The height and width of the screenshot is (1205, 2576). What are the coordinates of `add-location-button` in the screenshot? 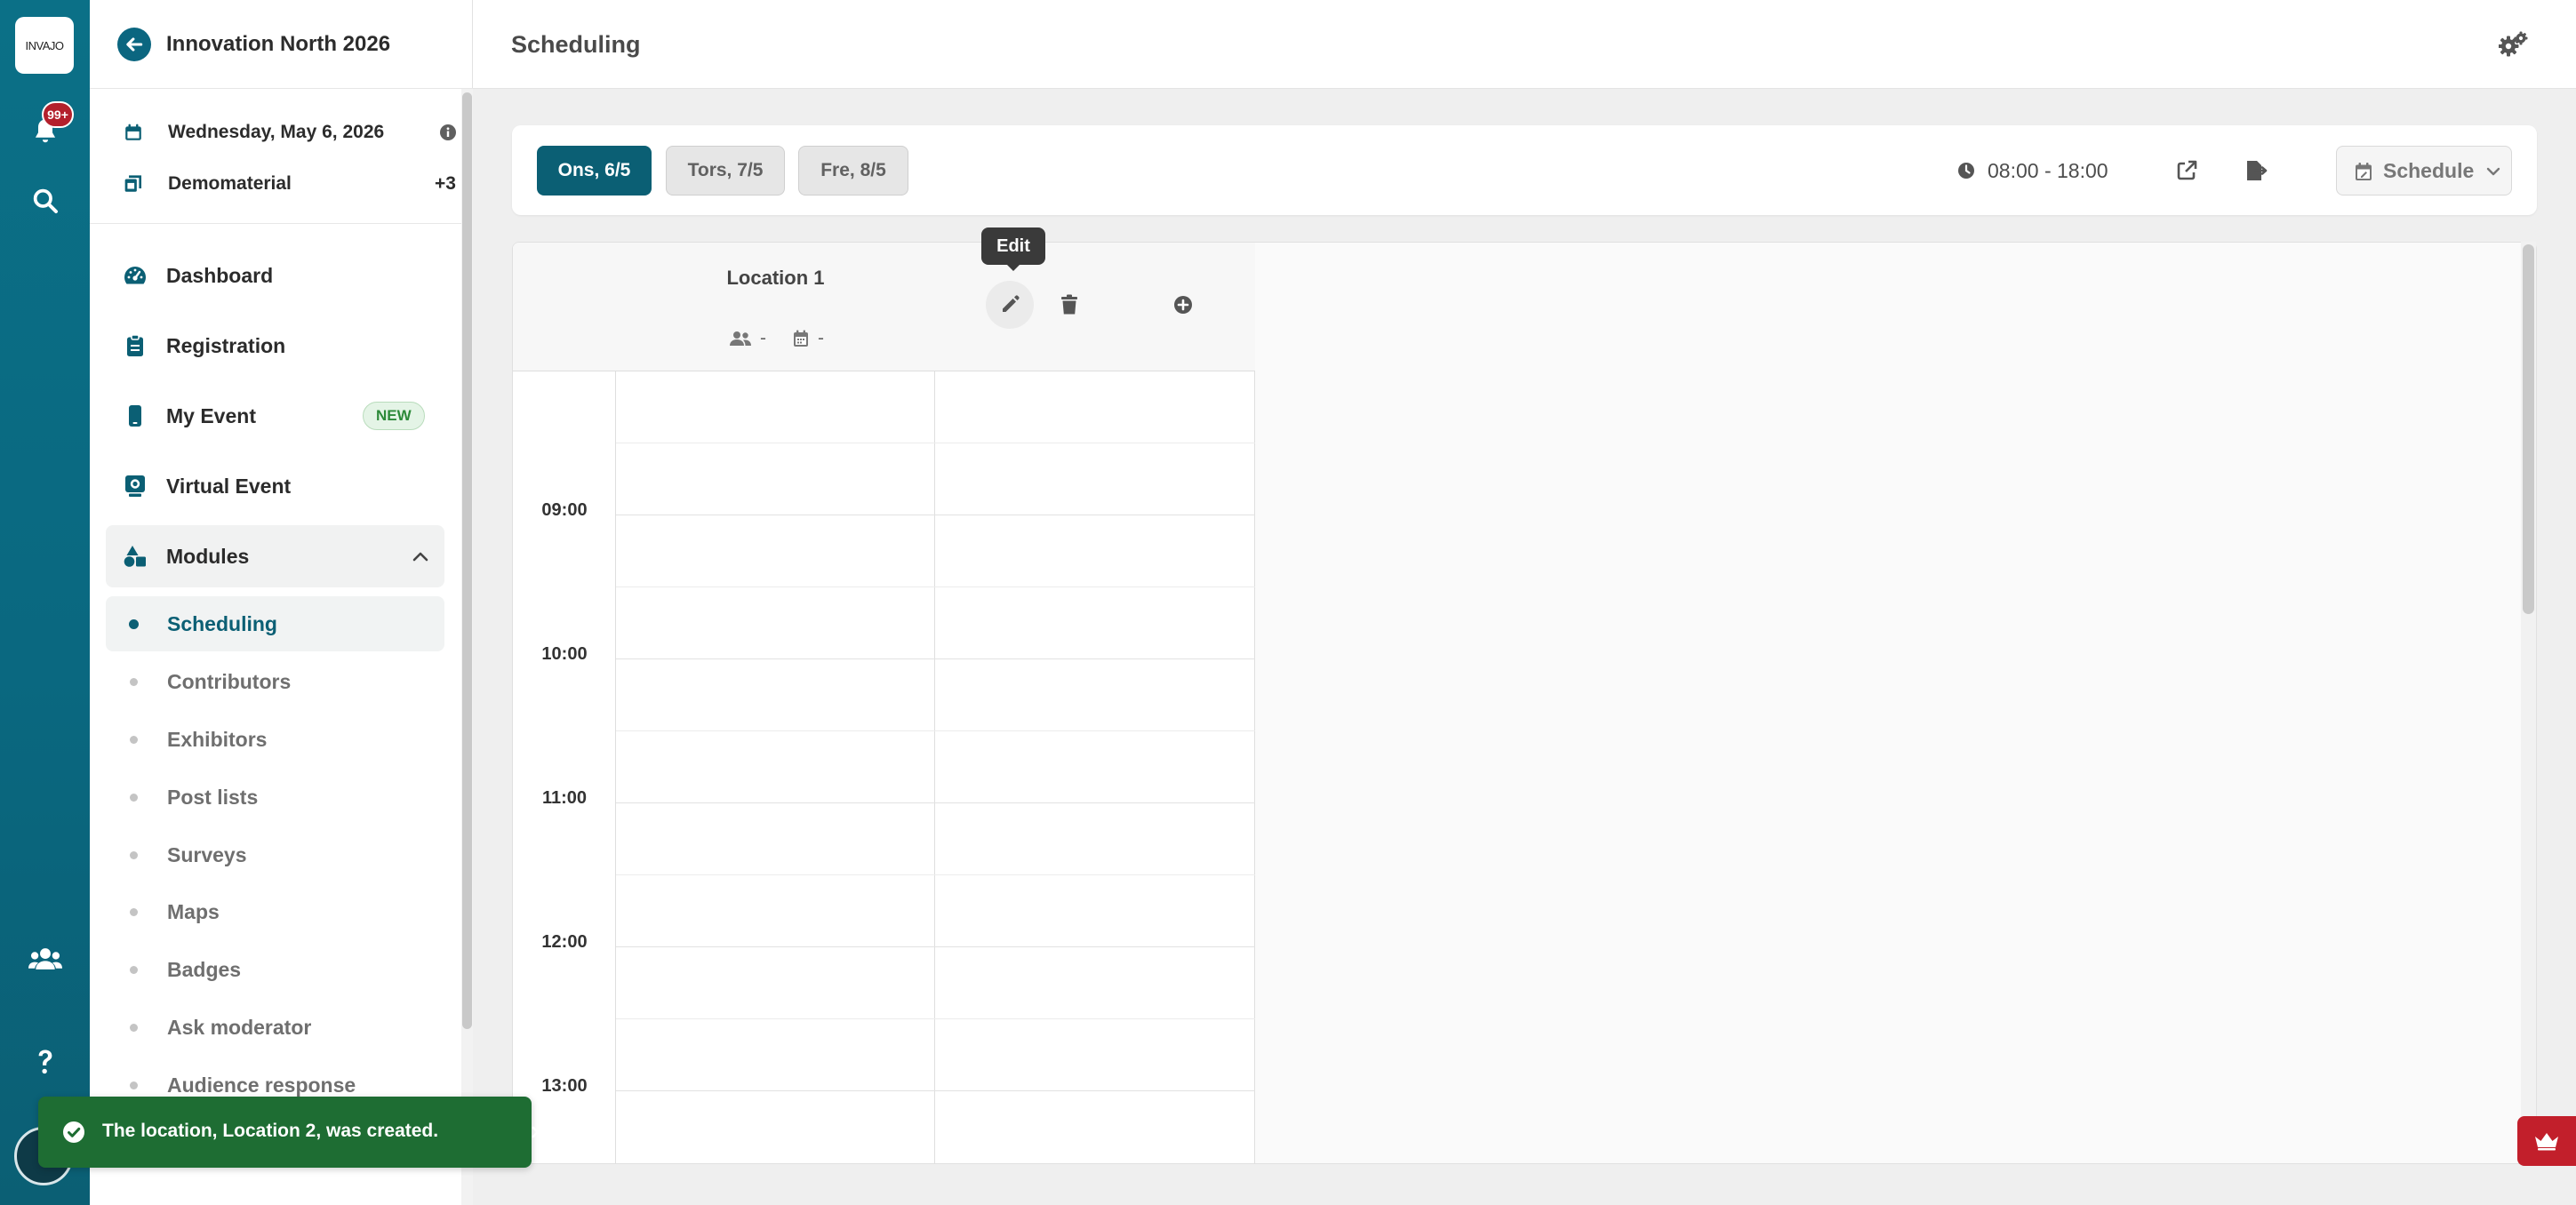 It's located at (1183, 305).